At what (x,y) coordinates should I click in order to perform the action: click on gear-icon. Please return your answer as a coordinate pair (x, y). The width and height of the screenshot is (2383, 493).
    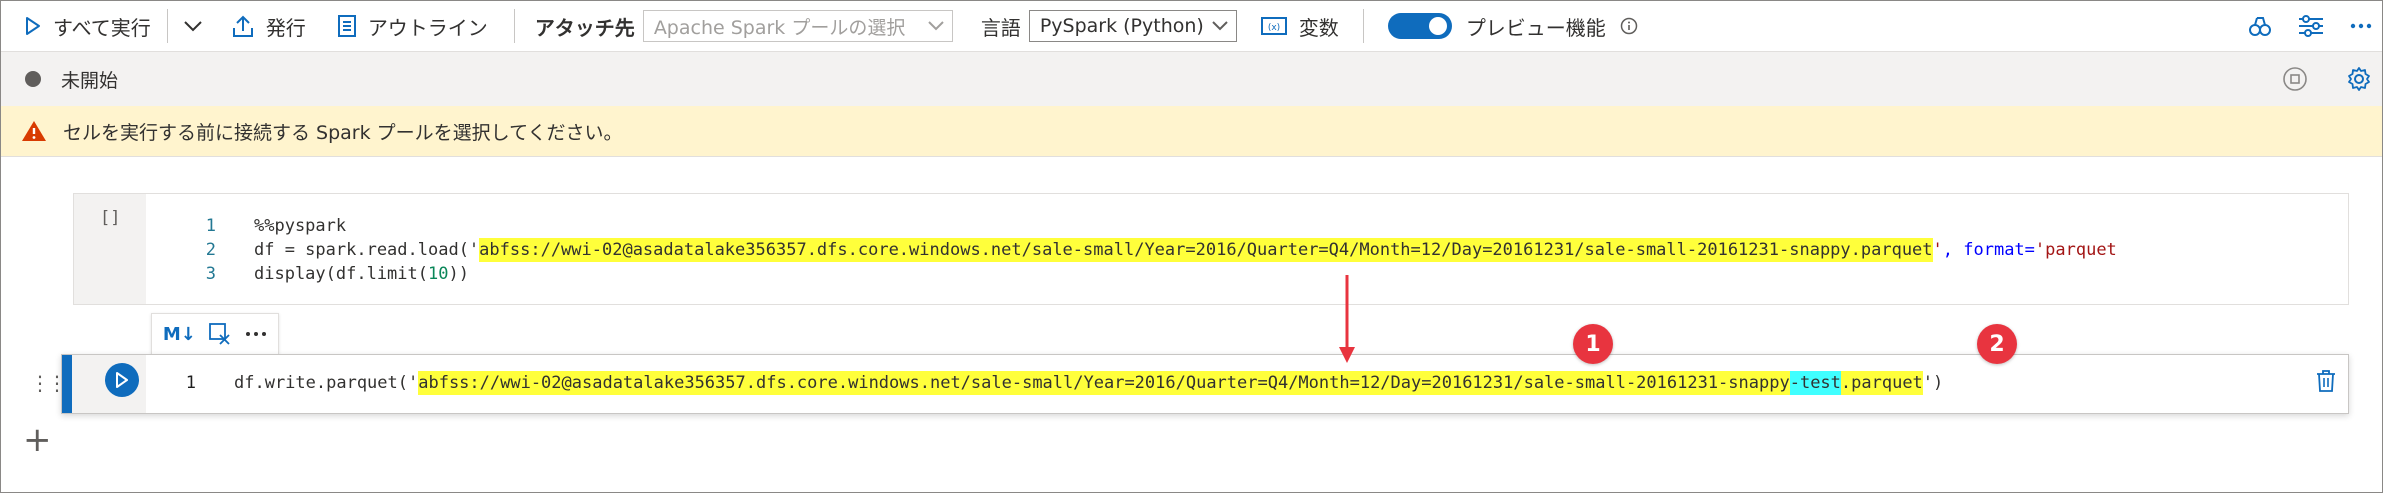
    Looking at the image, I should click on (2359, 79).